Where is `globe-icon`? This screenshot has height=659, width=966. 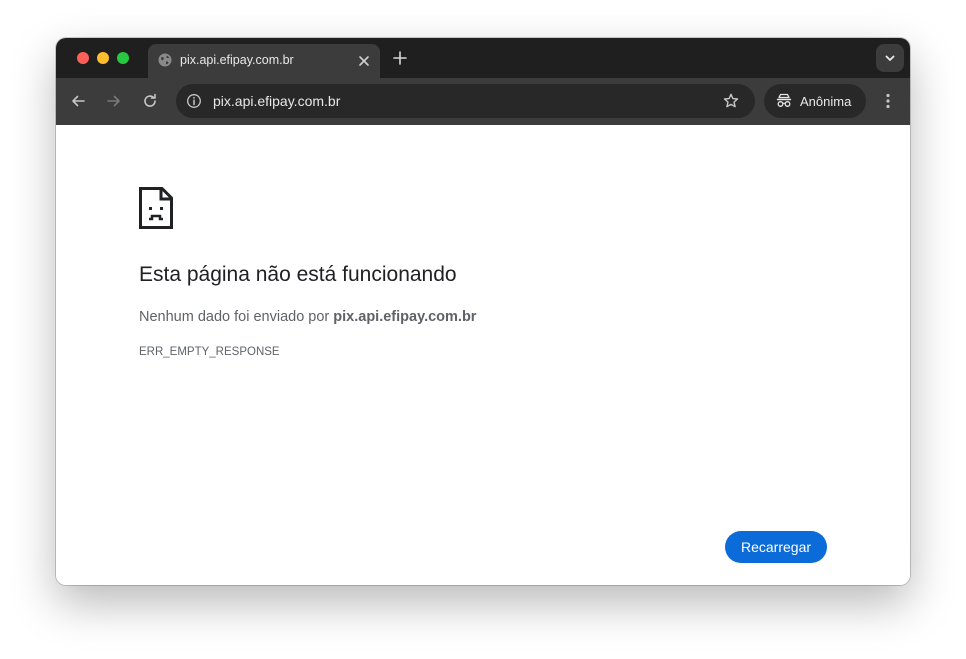
globe-icon is located at coordinates (165, 60).